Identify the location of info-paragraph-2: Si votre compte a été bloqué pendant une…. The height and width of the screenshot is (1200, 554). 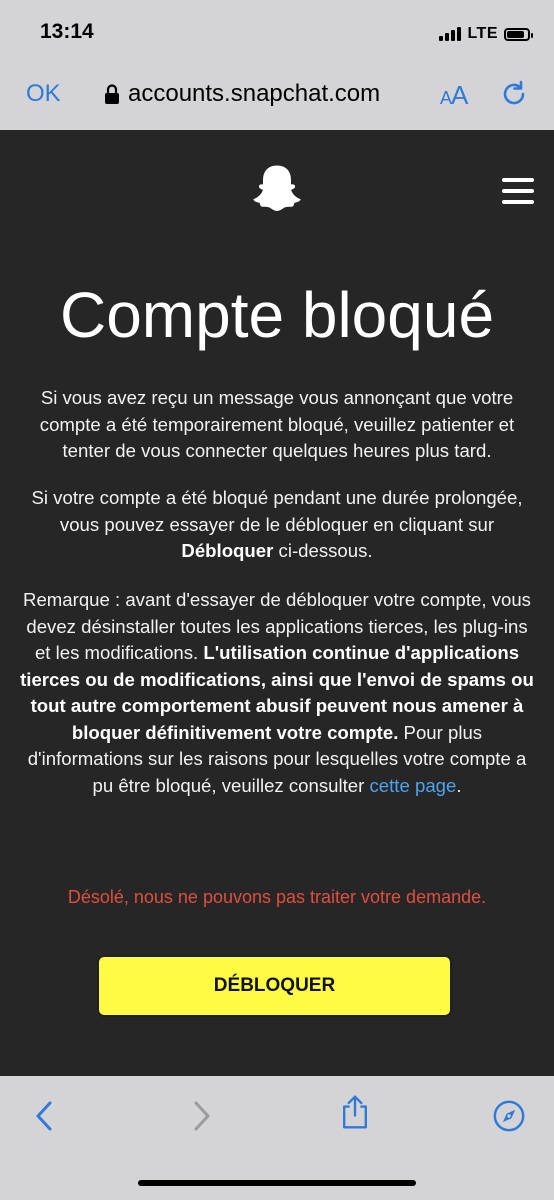
(277, 524).